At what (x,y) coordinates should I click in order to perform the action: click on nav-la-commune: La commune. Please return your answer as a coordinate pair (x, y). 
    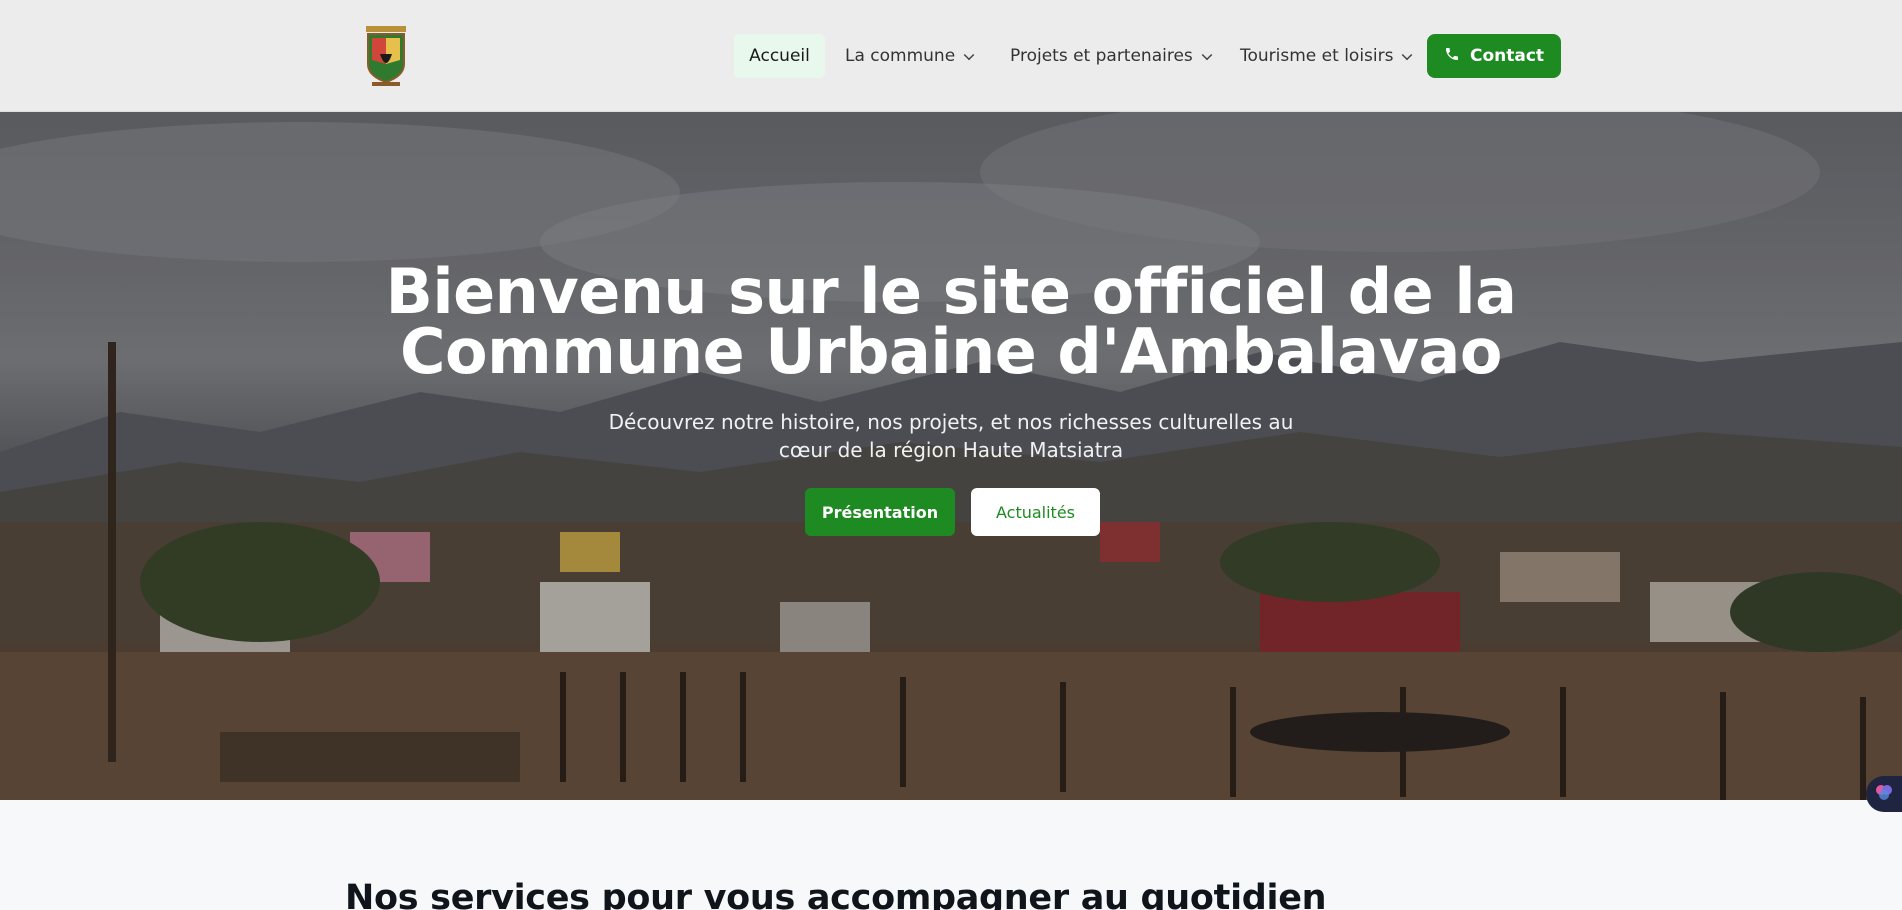
    Looking at the image, I should click on (910, 56).